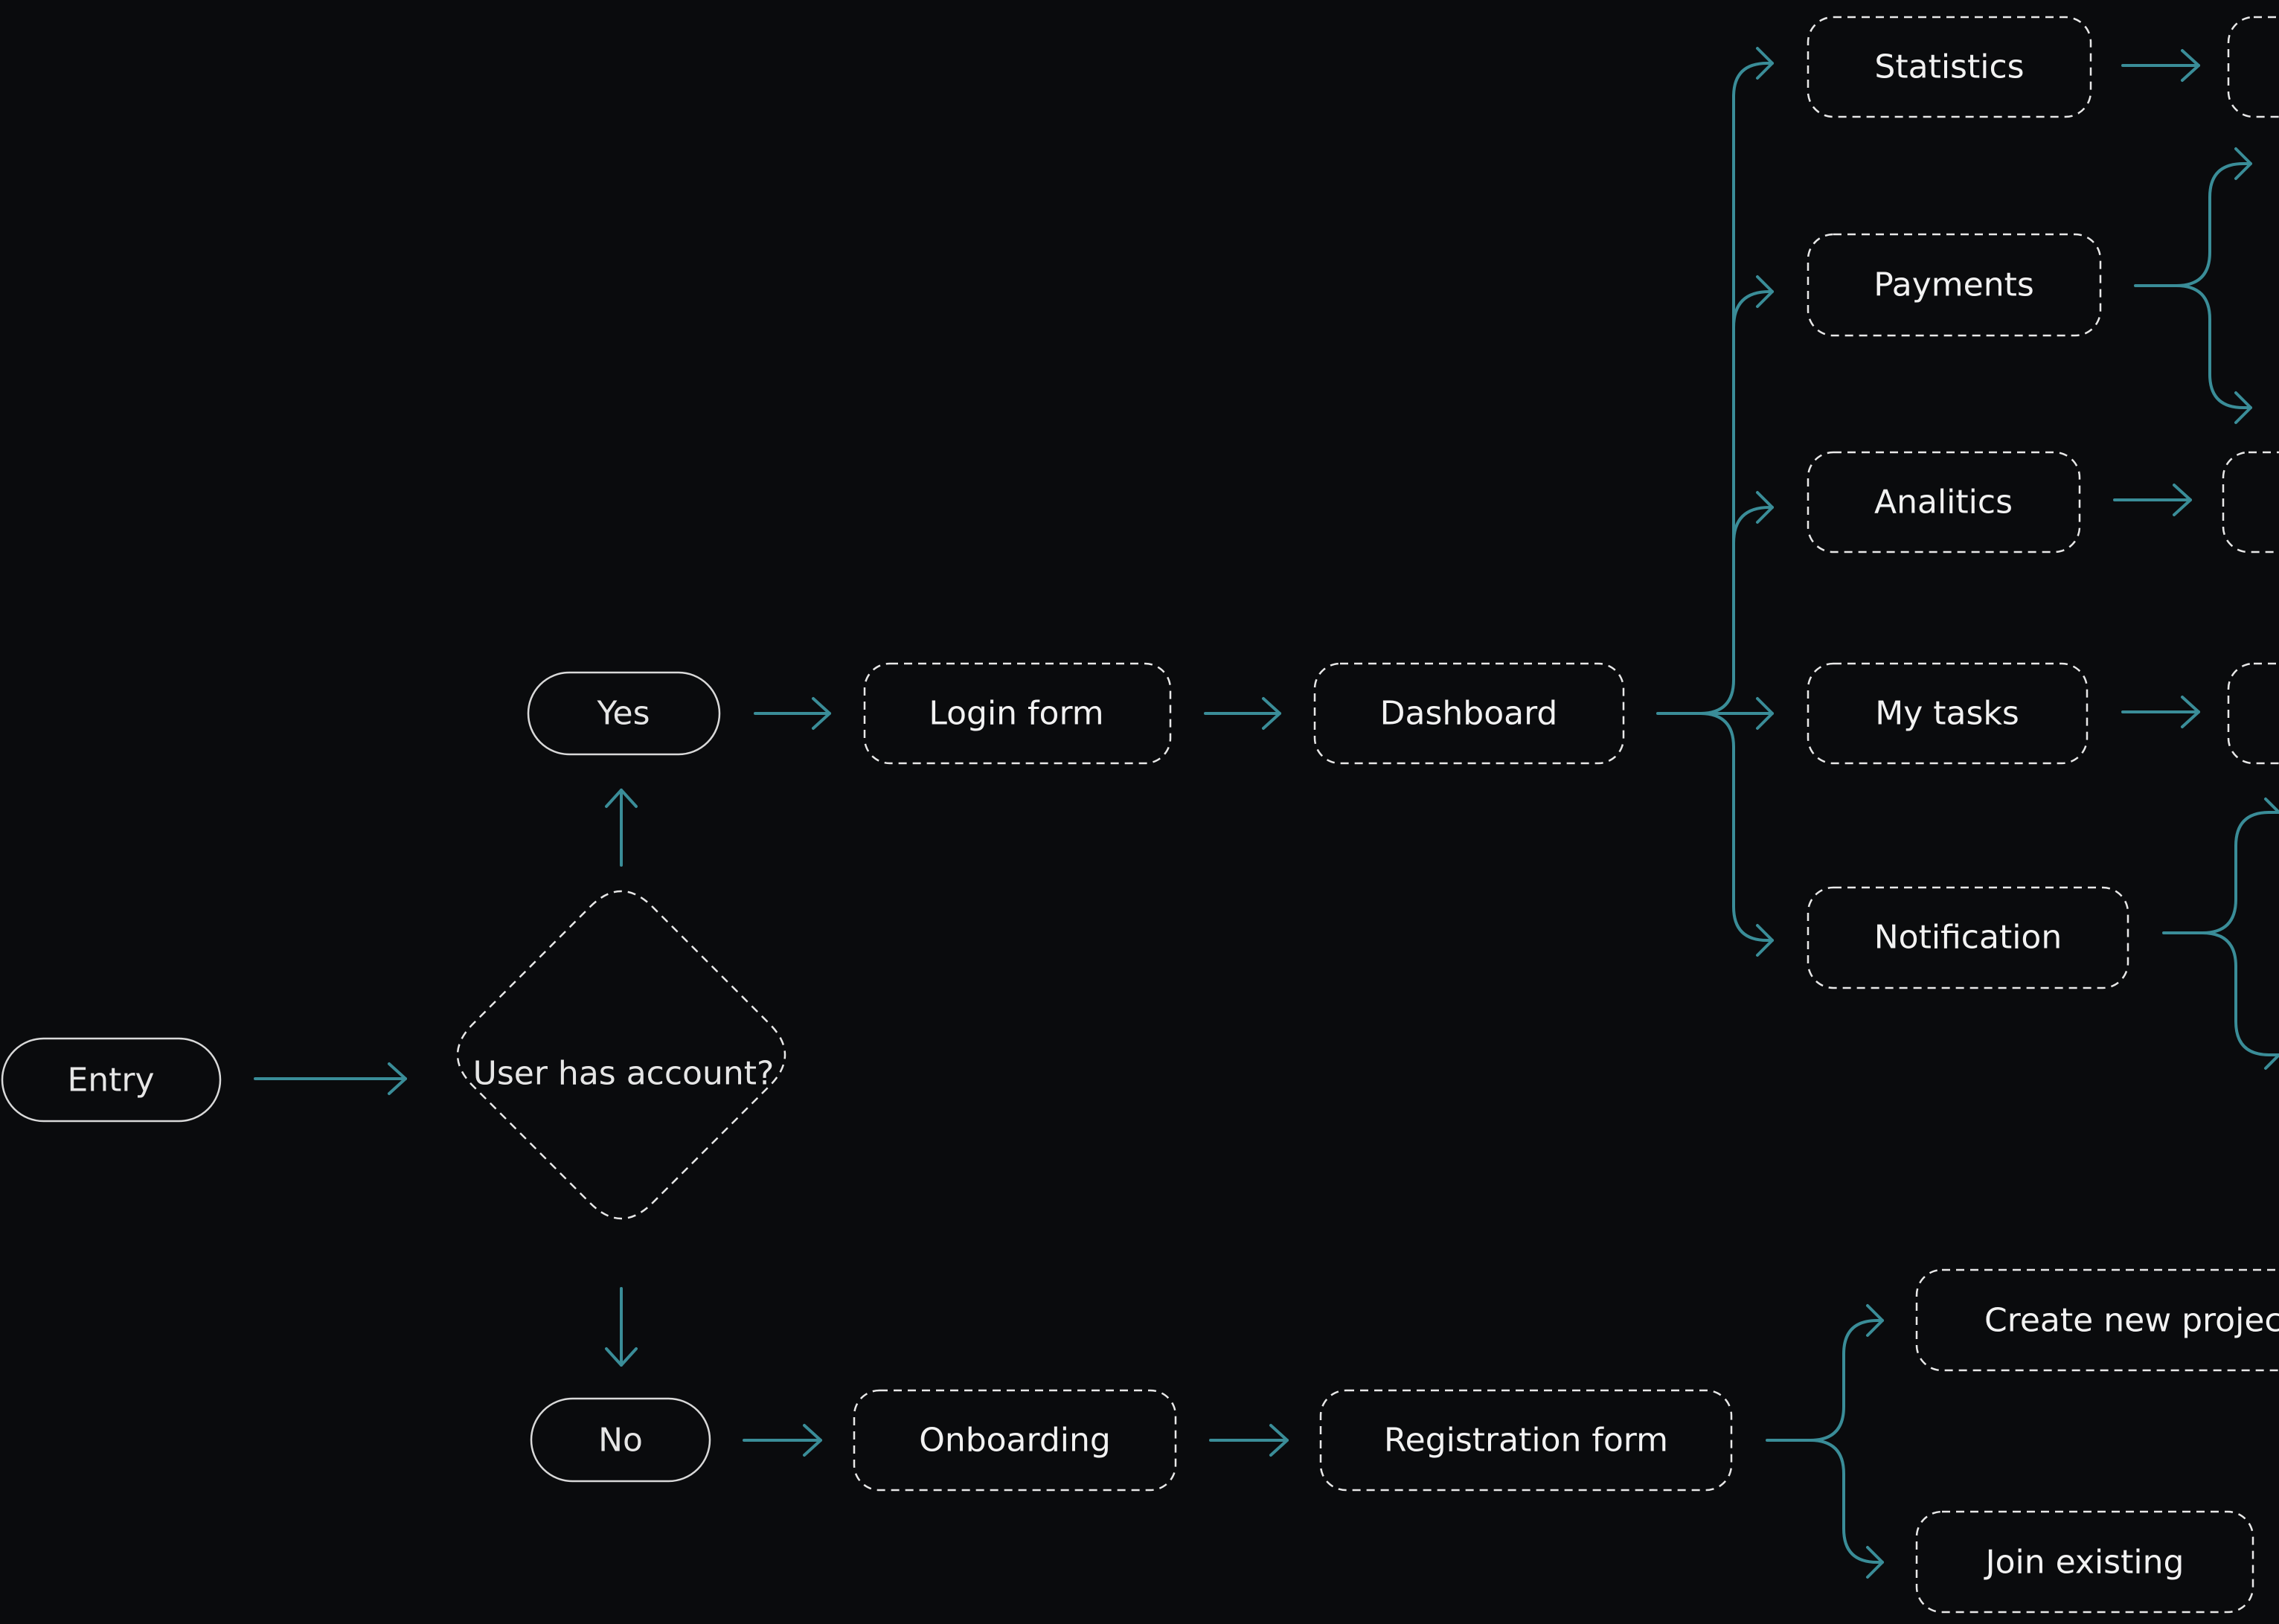 The width and height of the screenshot is (2279, 1624). Describe the element at coordinates (620, 1441) in the screenshot. I see `no-label: No` at that location.